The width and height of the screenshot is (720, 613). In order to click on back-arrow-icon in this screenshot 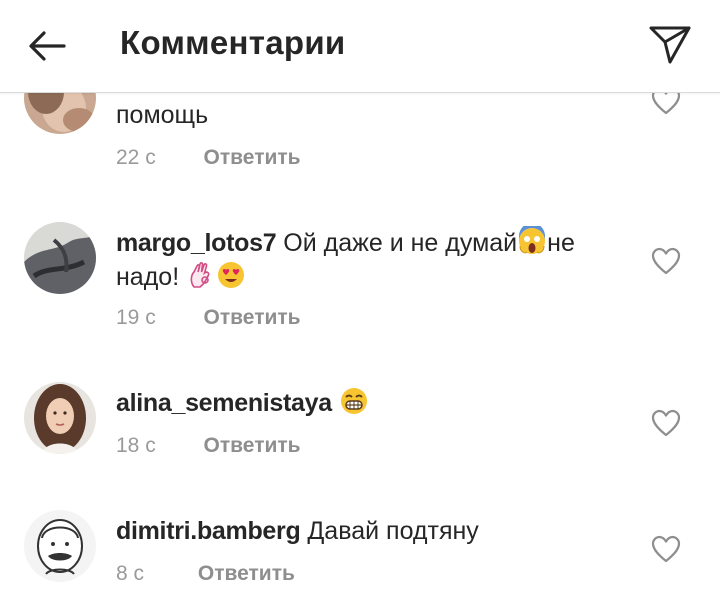, I will do `click(48, 46)`.